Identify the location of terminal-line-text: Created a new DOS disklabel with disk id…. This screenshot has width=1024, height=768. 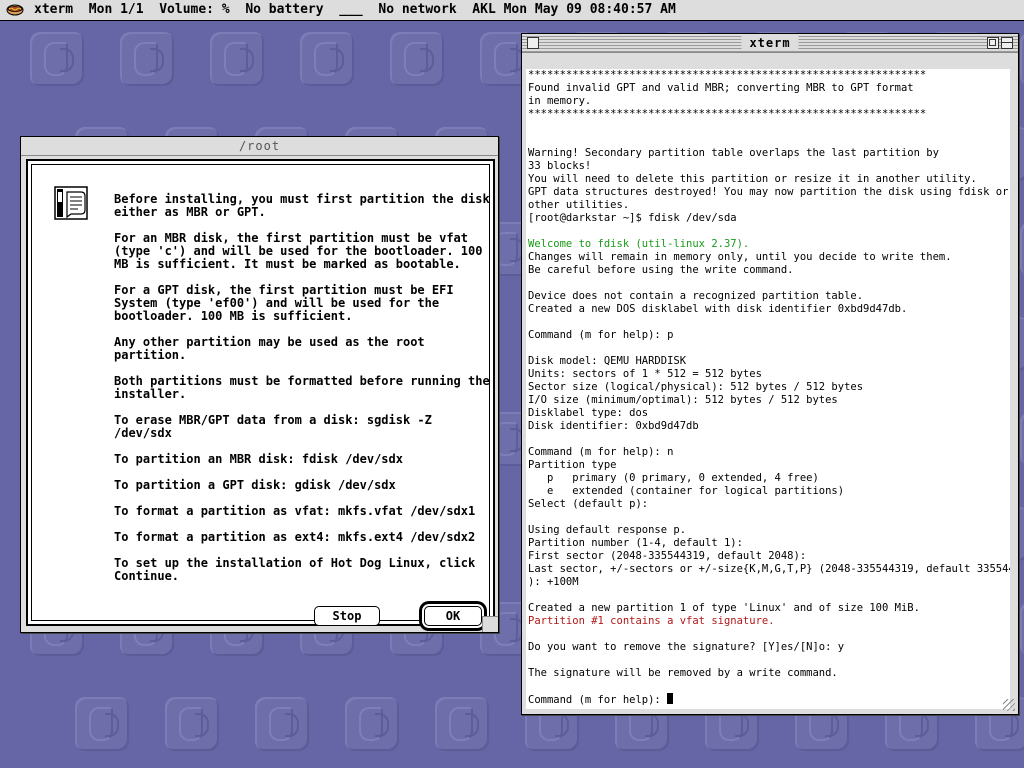
(718, 309).